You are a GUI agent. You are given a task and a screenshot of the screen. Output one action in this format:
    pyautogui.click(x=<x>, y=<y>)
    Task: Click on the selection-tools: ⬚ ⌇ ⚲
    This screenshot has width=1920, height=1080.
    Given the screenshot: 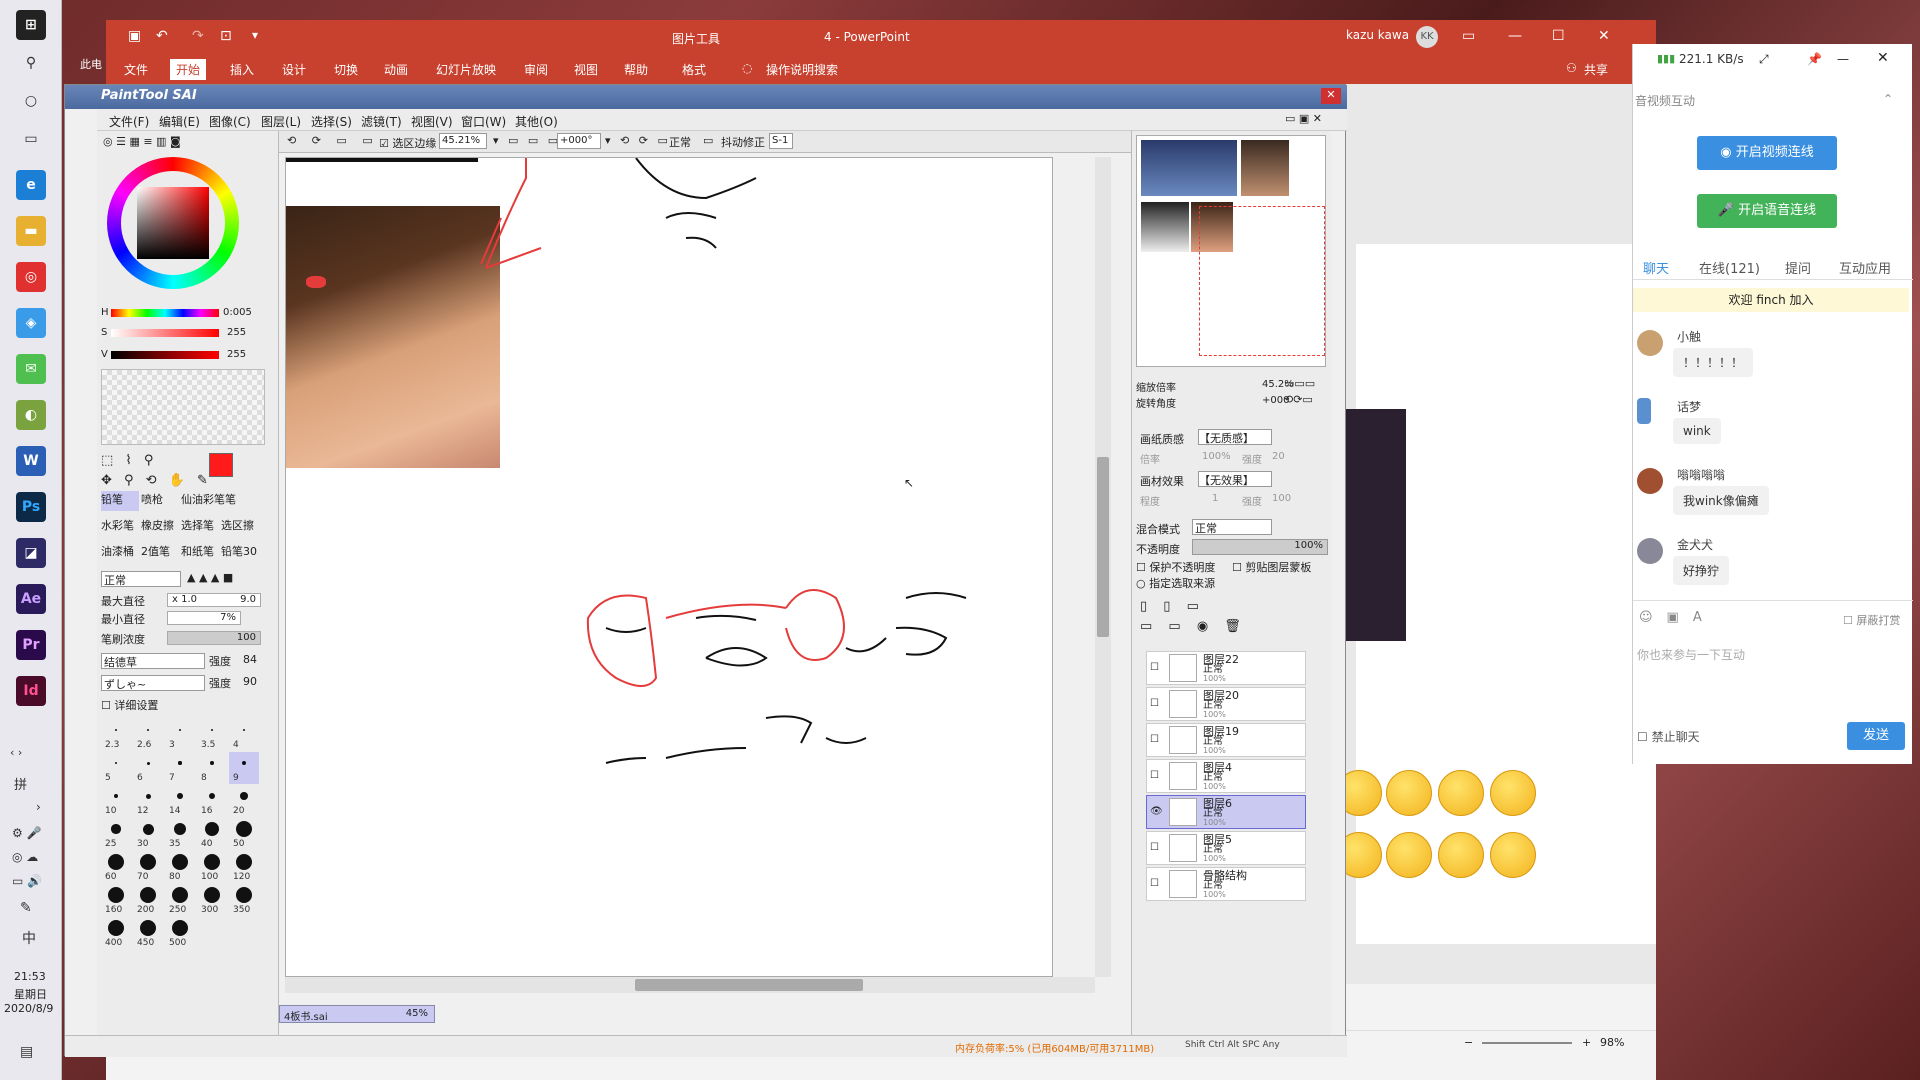 What is the action you would take?
    pyautogui.click(x=129, y=460)
    